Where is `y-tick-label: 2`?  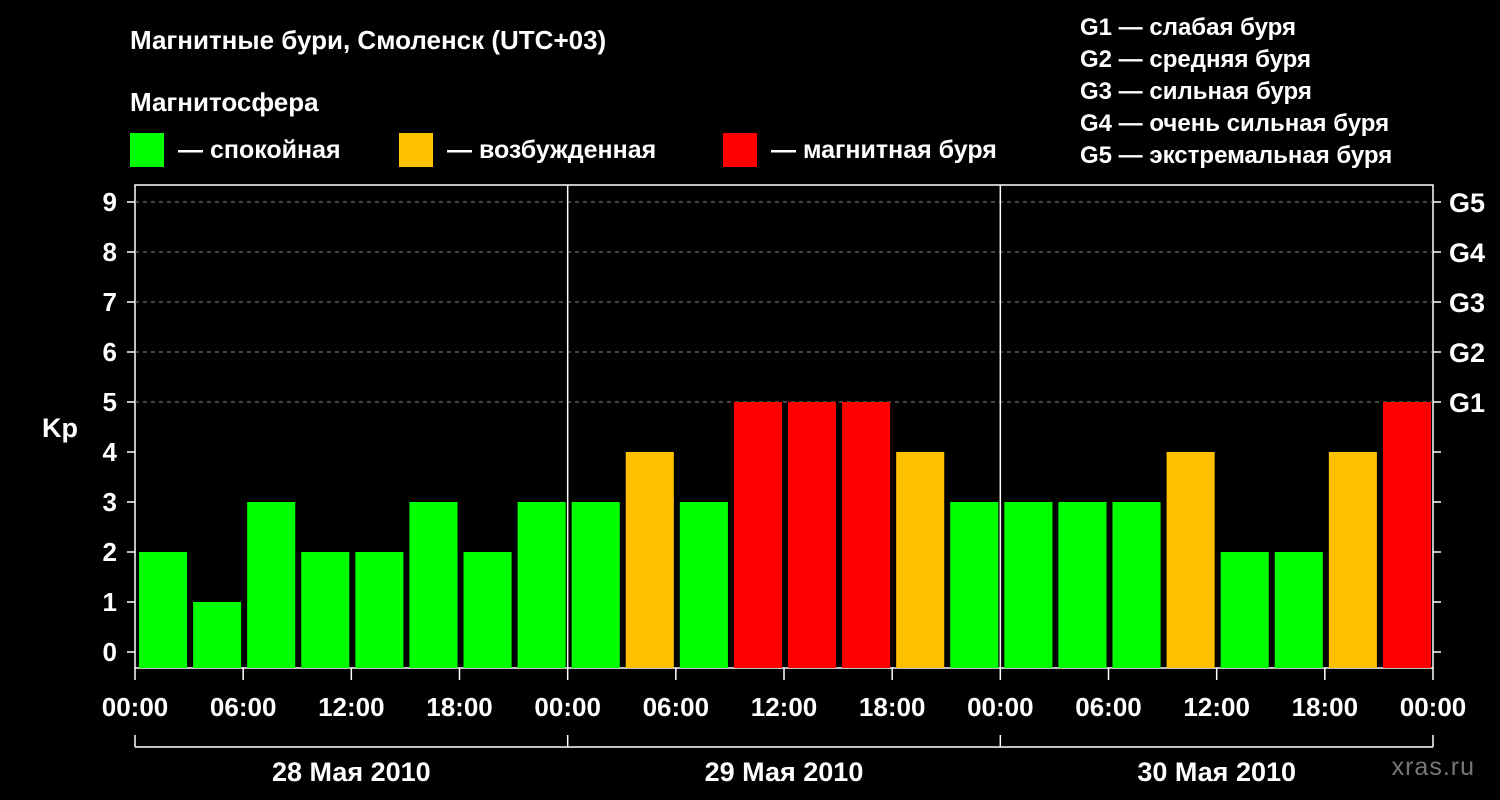
y-tick-label: 2 is located at coordinates (110, 552).